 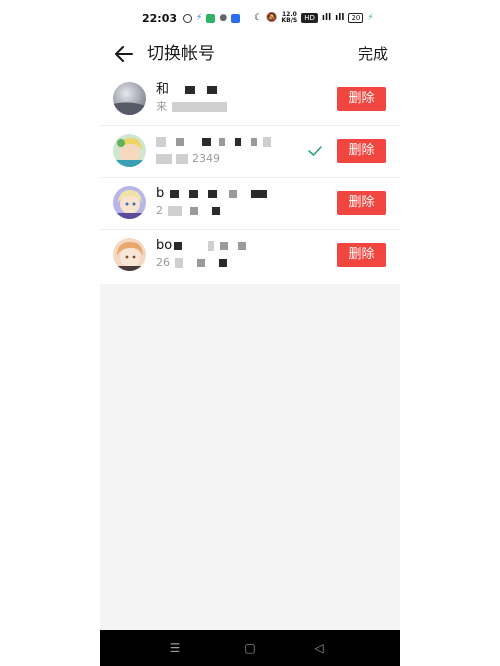 I want to click on account-name, so click(x=213, y=142).